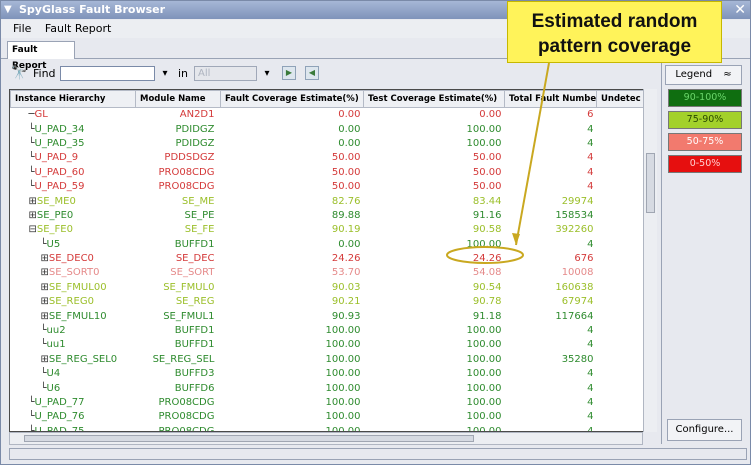 The width and height of the screenshot is (751, 466). Describe the element at coordinates (577, 359) in the screenshot. I see `total-fault-cell: 35280` at that location.